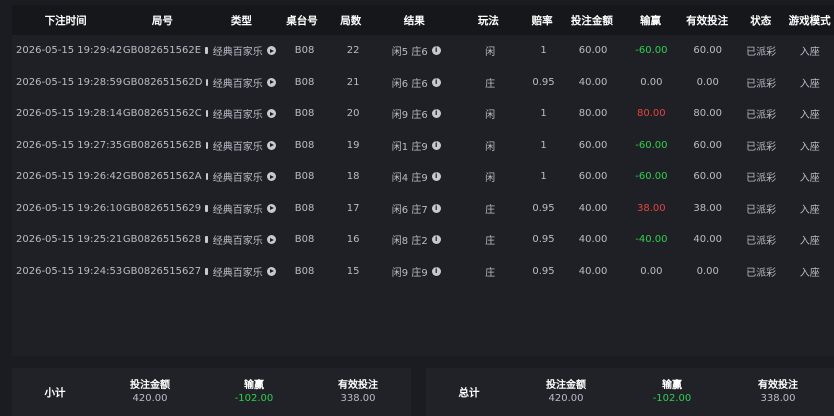 This screenshot has width=834, height=416. What do you see at coordinates (543, 114) in the screenshot?
I see `odds: 1` at bounding box center [543, 114].